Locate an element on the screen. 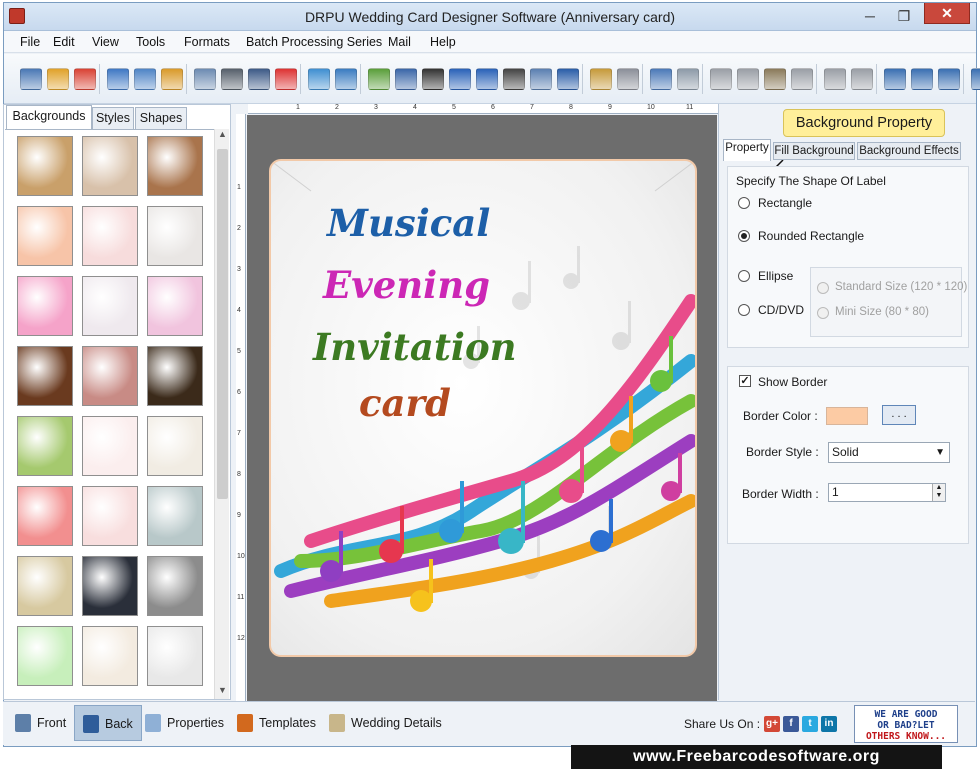 Image resolution: width=980 pixels, height=770 pixels. print-preview-icon is located at coordinates (259, 79).